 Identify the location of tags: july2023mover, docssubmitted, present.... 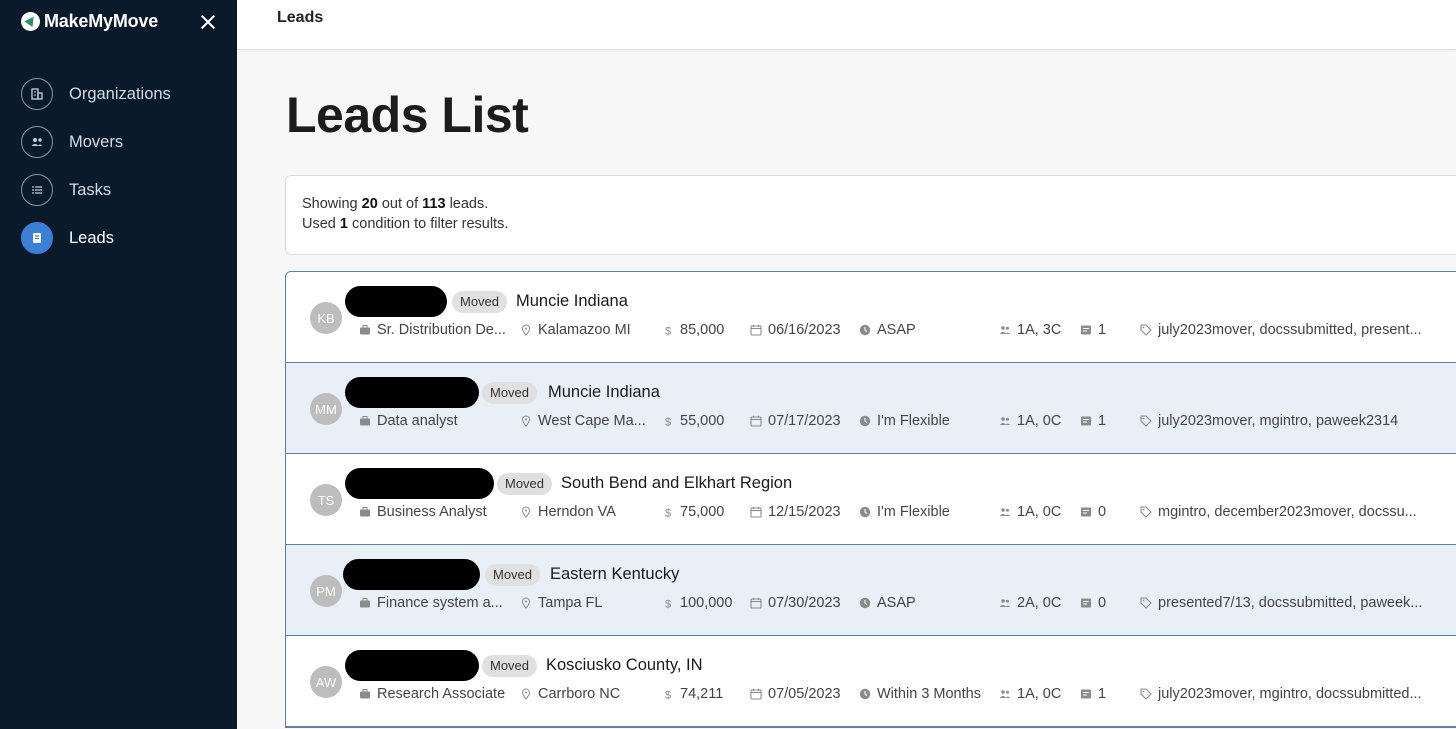
(1290, 330).